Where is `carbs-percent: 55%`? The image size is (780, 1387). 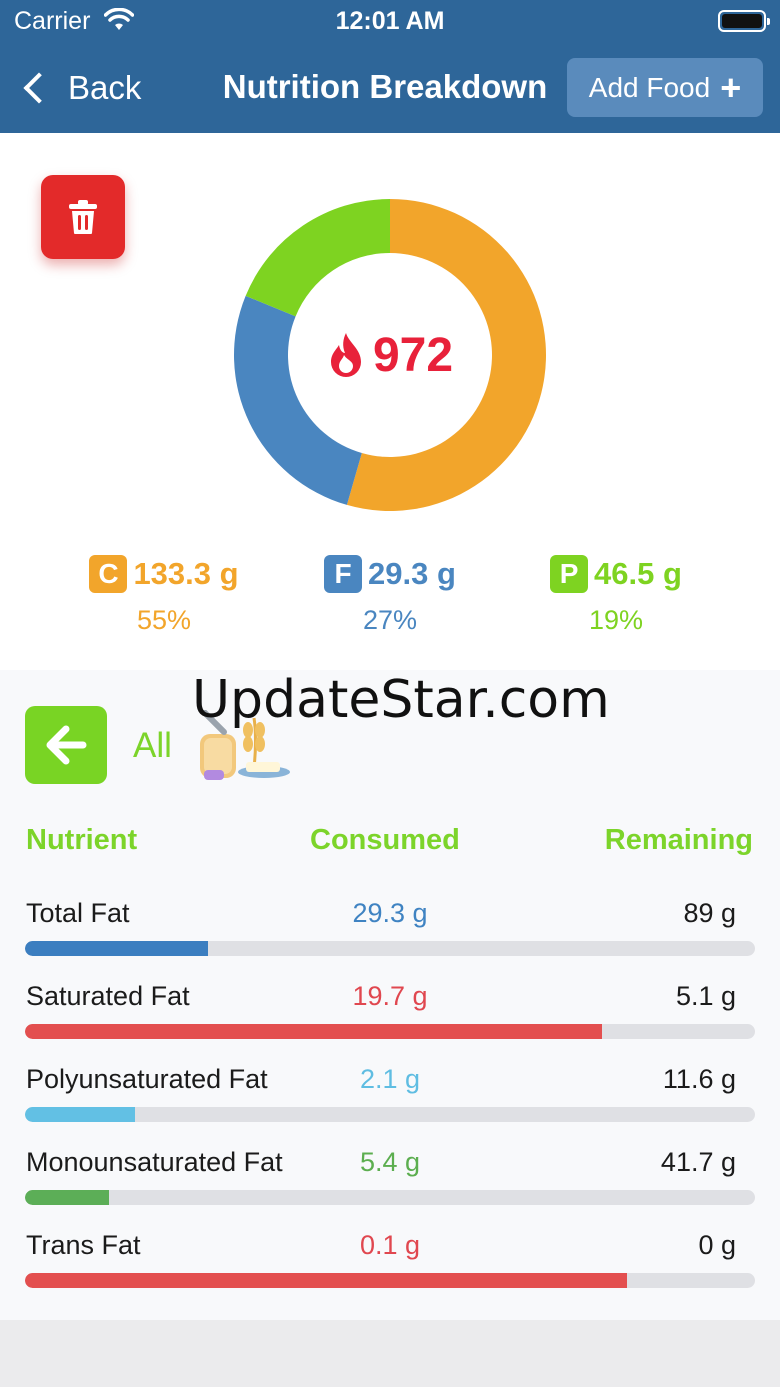 carbs-percent: 55% is located at coordinates (164, 620).